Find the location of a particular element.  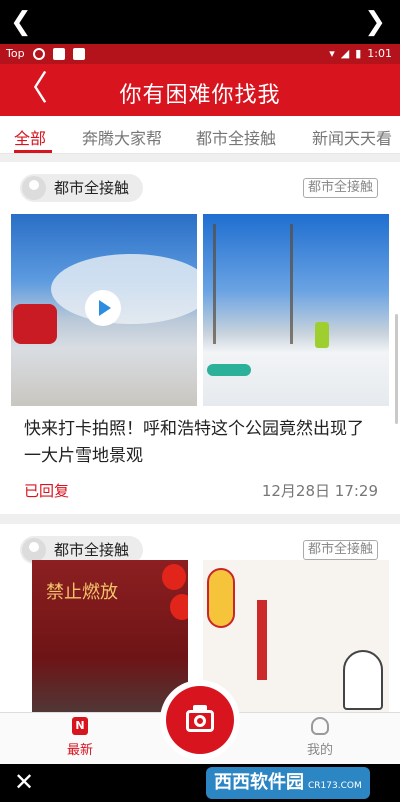

trees-shape is located at coordinates (253, 284).